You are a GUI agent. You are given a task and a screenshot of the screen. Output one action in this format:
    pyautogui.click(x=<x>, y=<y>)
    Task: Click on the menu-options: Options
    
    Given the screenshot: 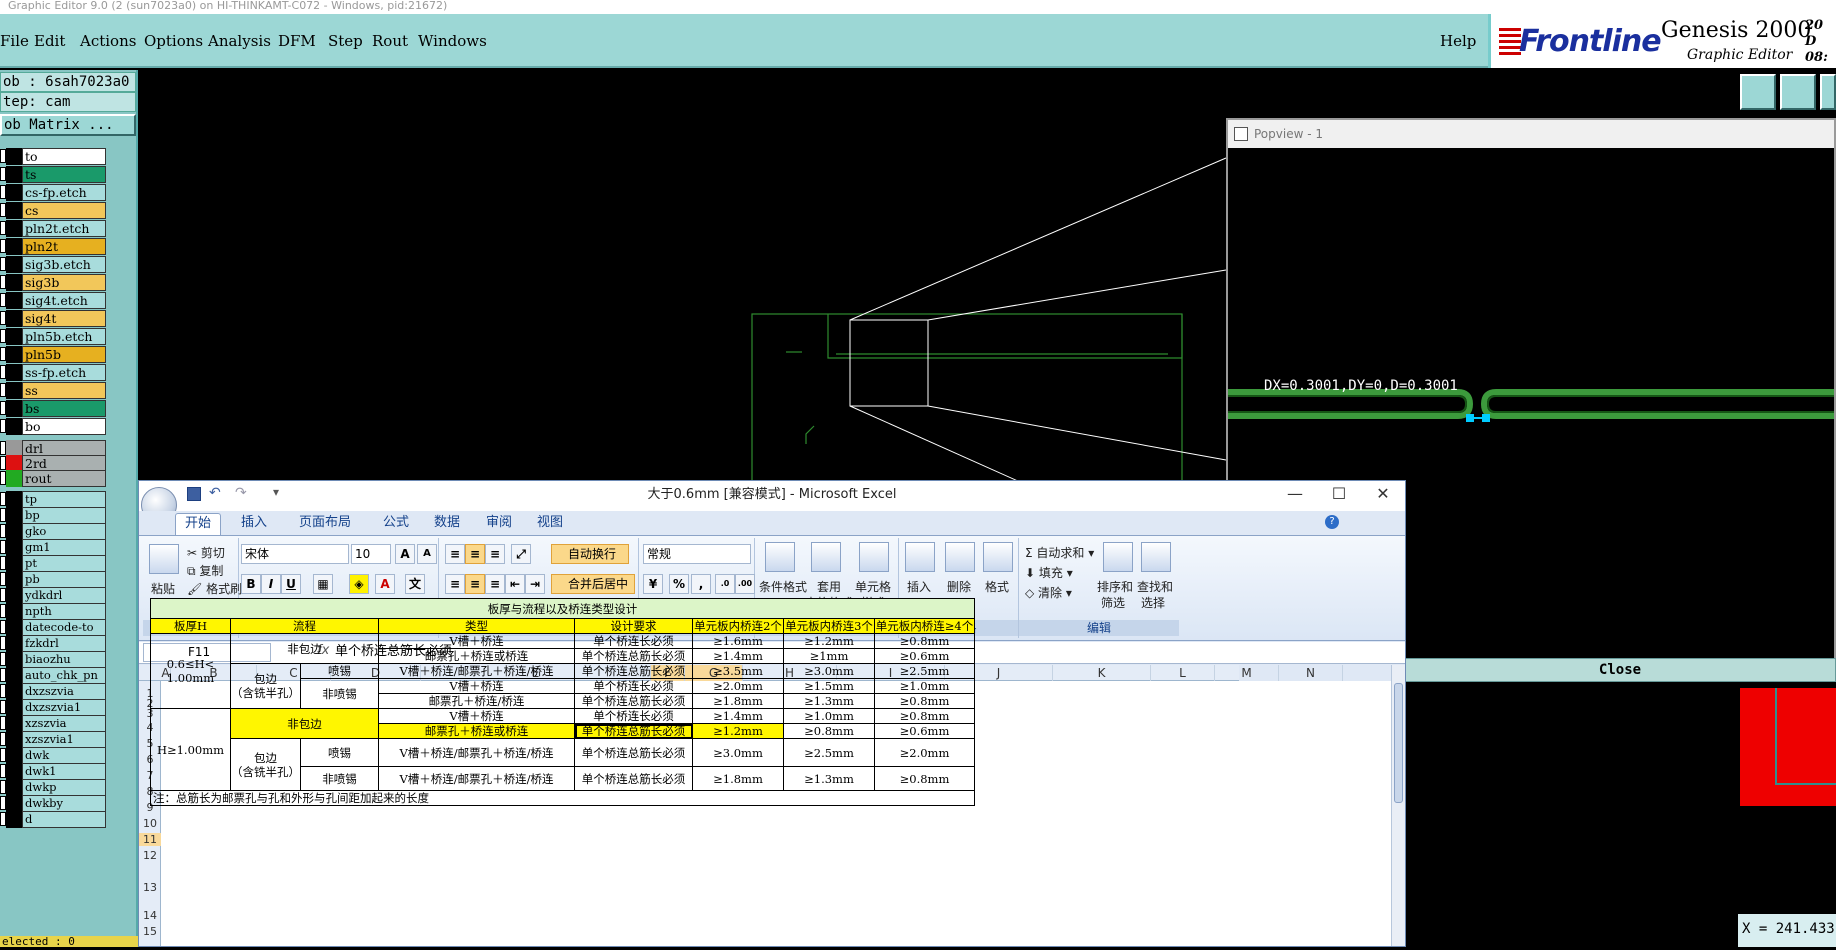 What is the action you would take?
    pyautogui.click(x=173, y=41)
    